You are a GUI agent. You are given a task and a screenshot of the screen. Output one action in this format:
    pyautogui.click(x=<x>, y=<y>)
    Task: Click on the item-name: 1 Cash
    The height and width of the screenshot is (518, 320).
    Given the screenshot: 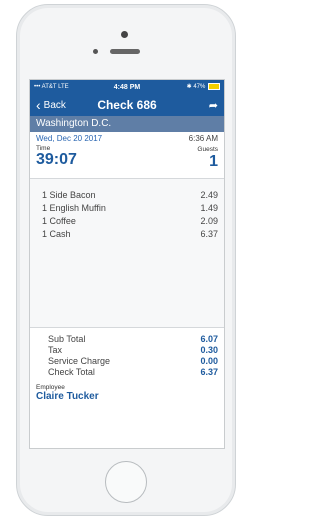 What is the action you would take?
    pyautogui.click(x=56, y=234)
    